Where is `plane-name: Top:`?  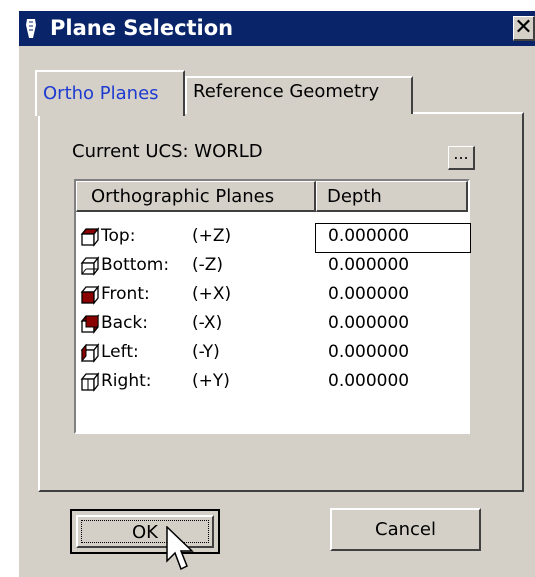
plane-name: Top: is located at coordinates (118, 236).